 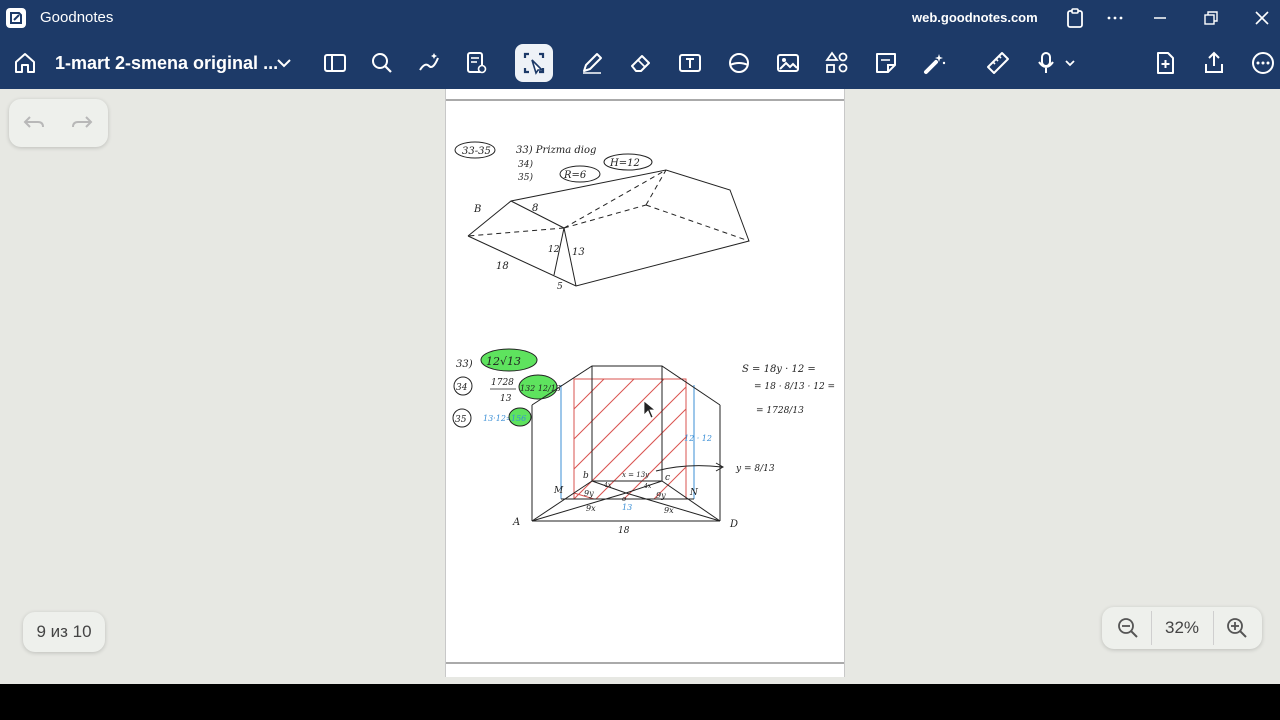 I want to click on note-eight: 8, so click(x=535, y=208).